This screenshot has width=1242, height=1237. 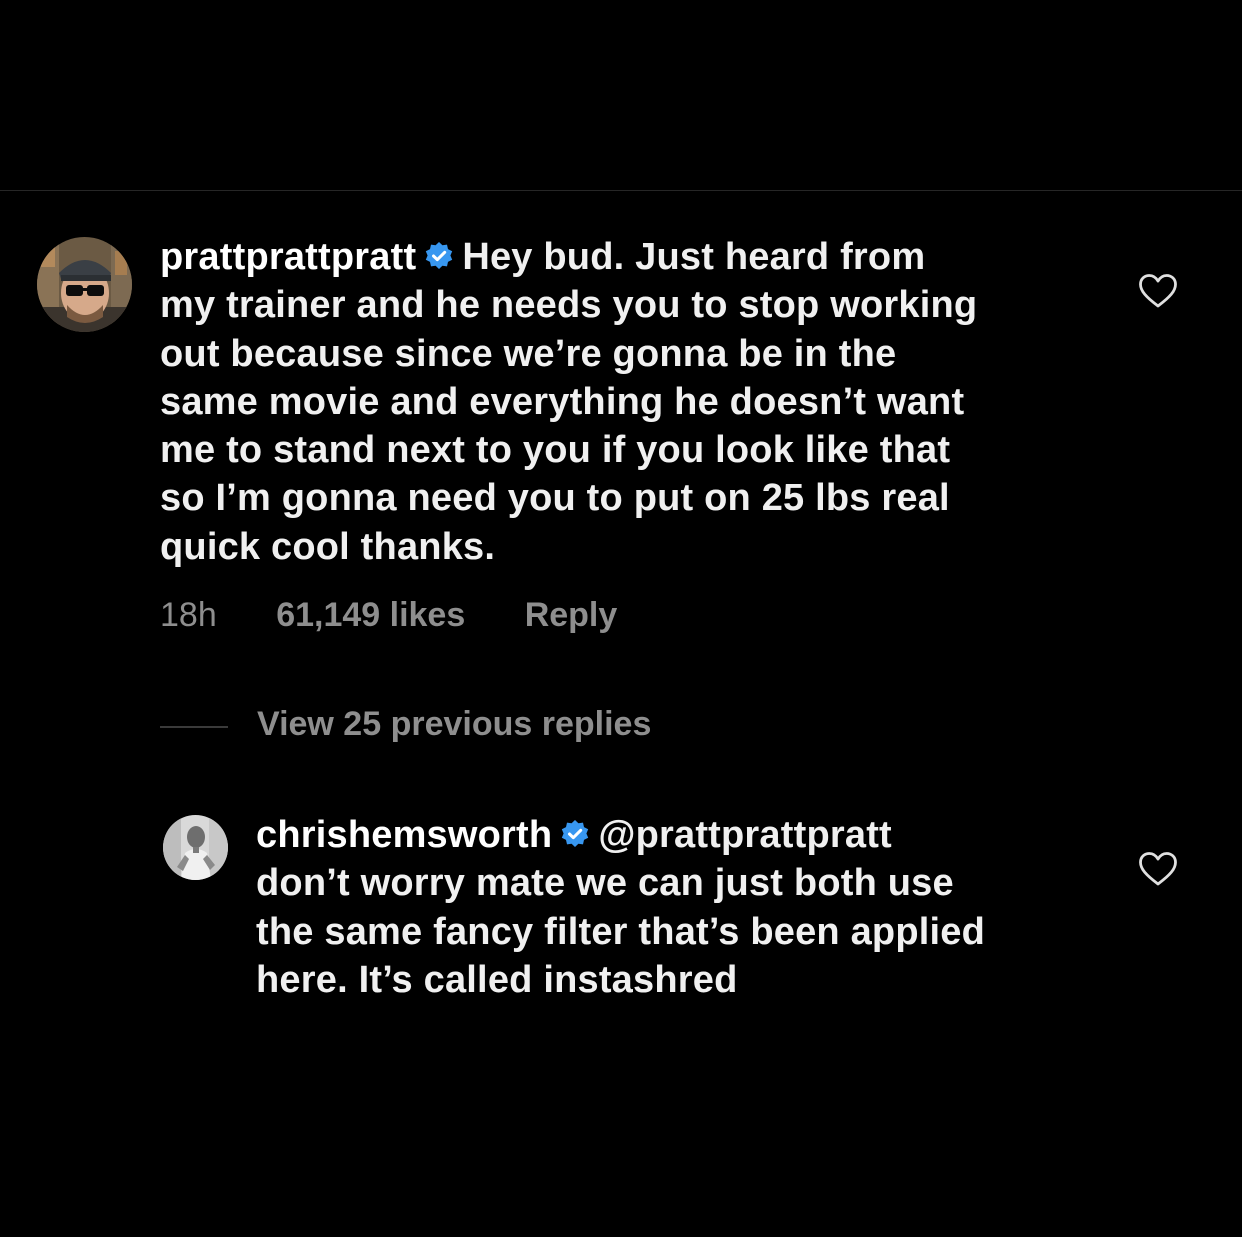 What do you see at coordinates (370, 615) in the screenshot?
I see `likes-count-button: 61,149 likes` at bounding box center [370, 615].